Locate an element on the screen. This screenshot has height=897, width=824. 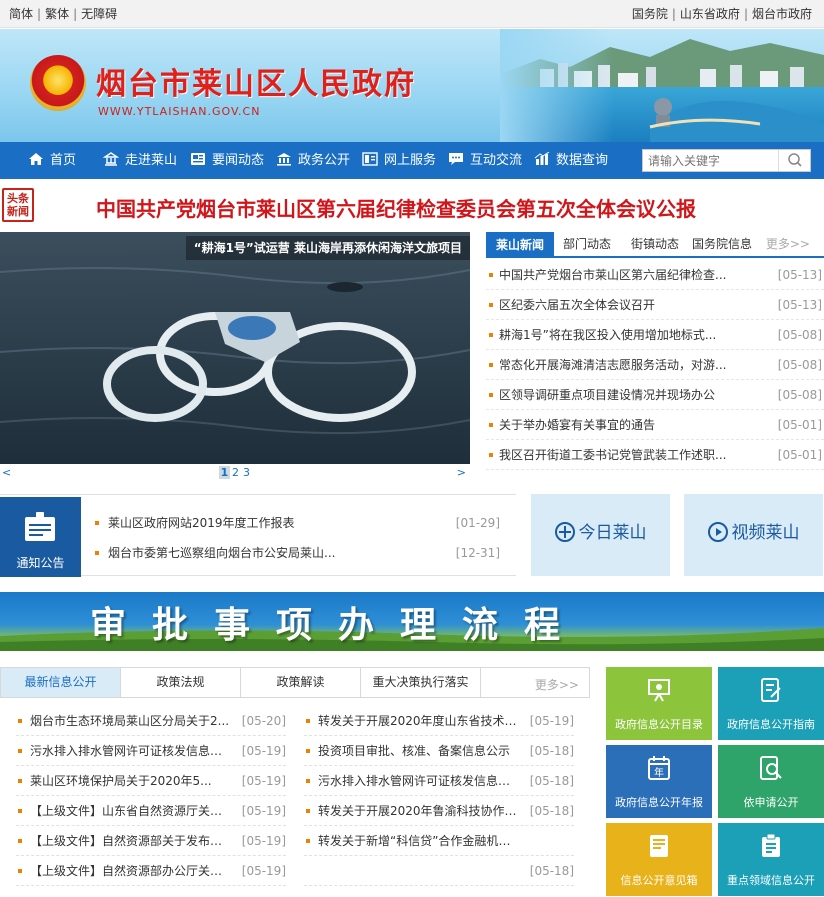
tile-disclosure-catalog: 政府信息公开目录 is located at coordinates (659, 703).